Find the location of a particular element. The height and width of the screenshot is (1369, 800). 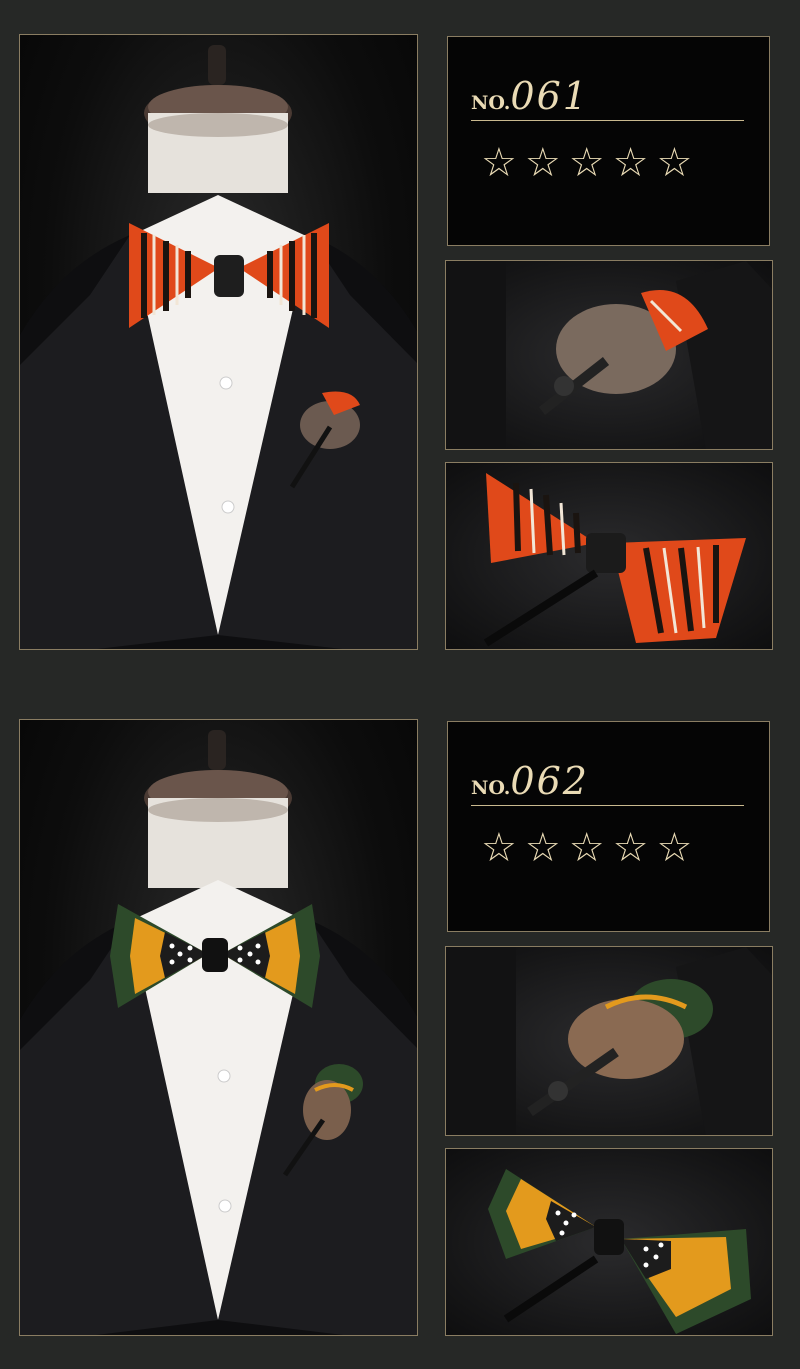

product-061-bowtie-detail is located at coordinates (609, 556).